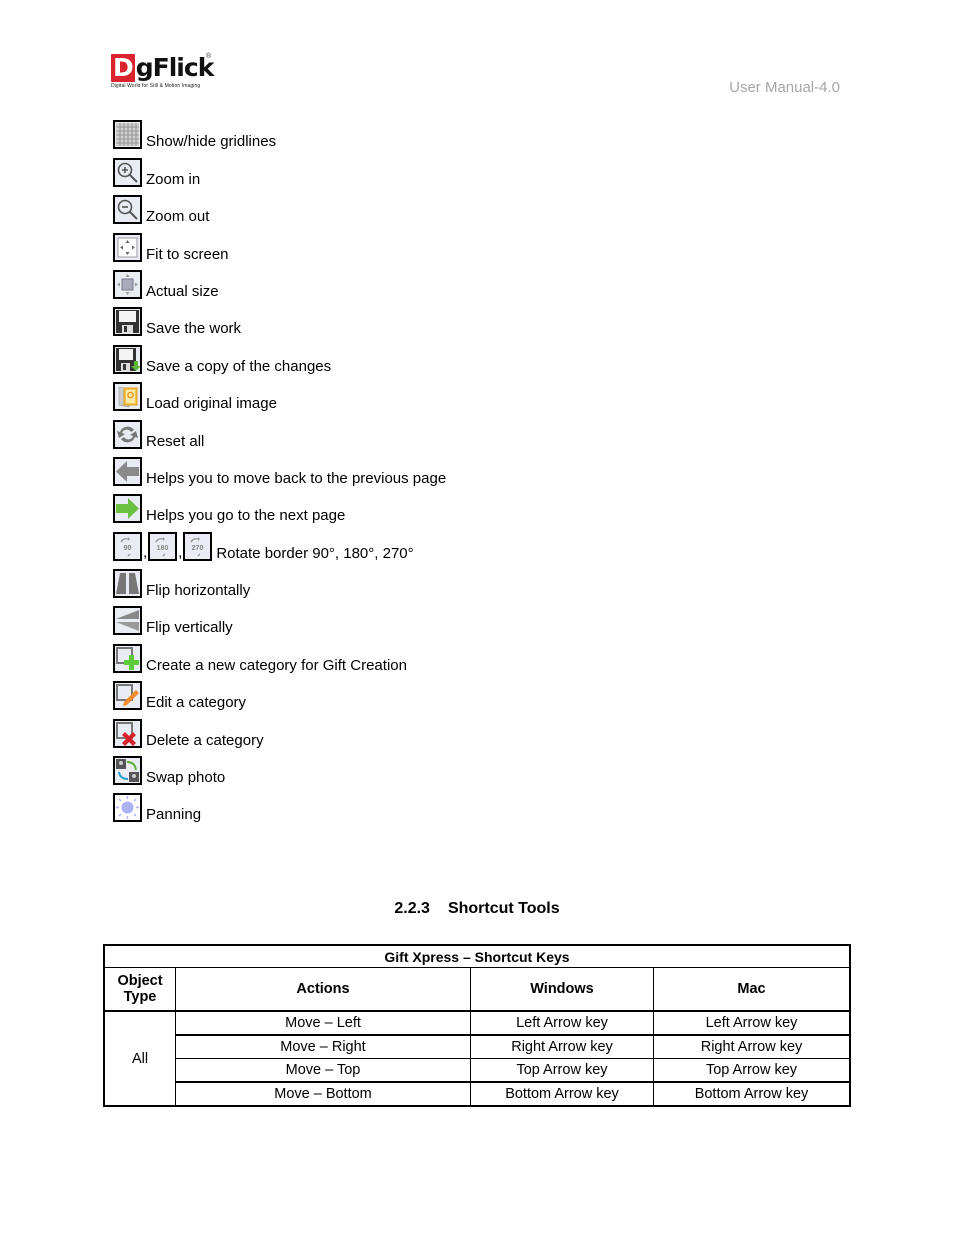 The image size is (954, 1235). What do you see at coordinates (205, 740) in the screenshot?
I see `icon-label: Delete a category` at bounding box center [205, 740].